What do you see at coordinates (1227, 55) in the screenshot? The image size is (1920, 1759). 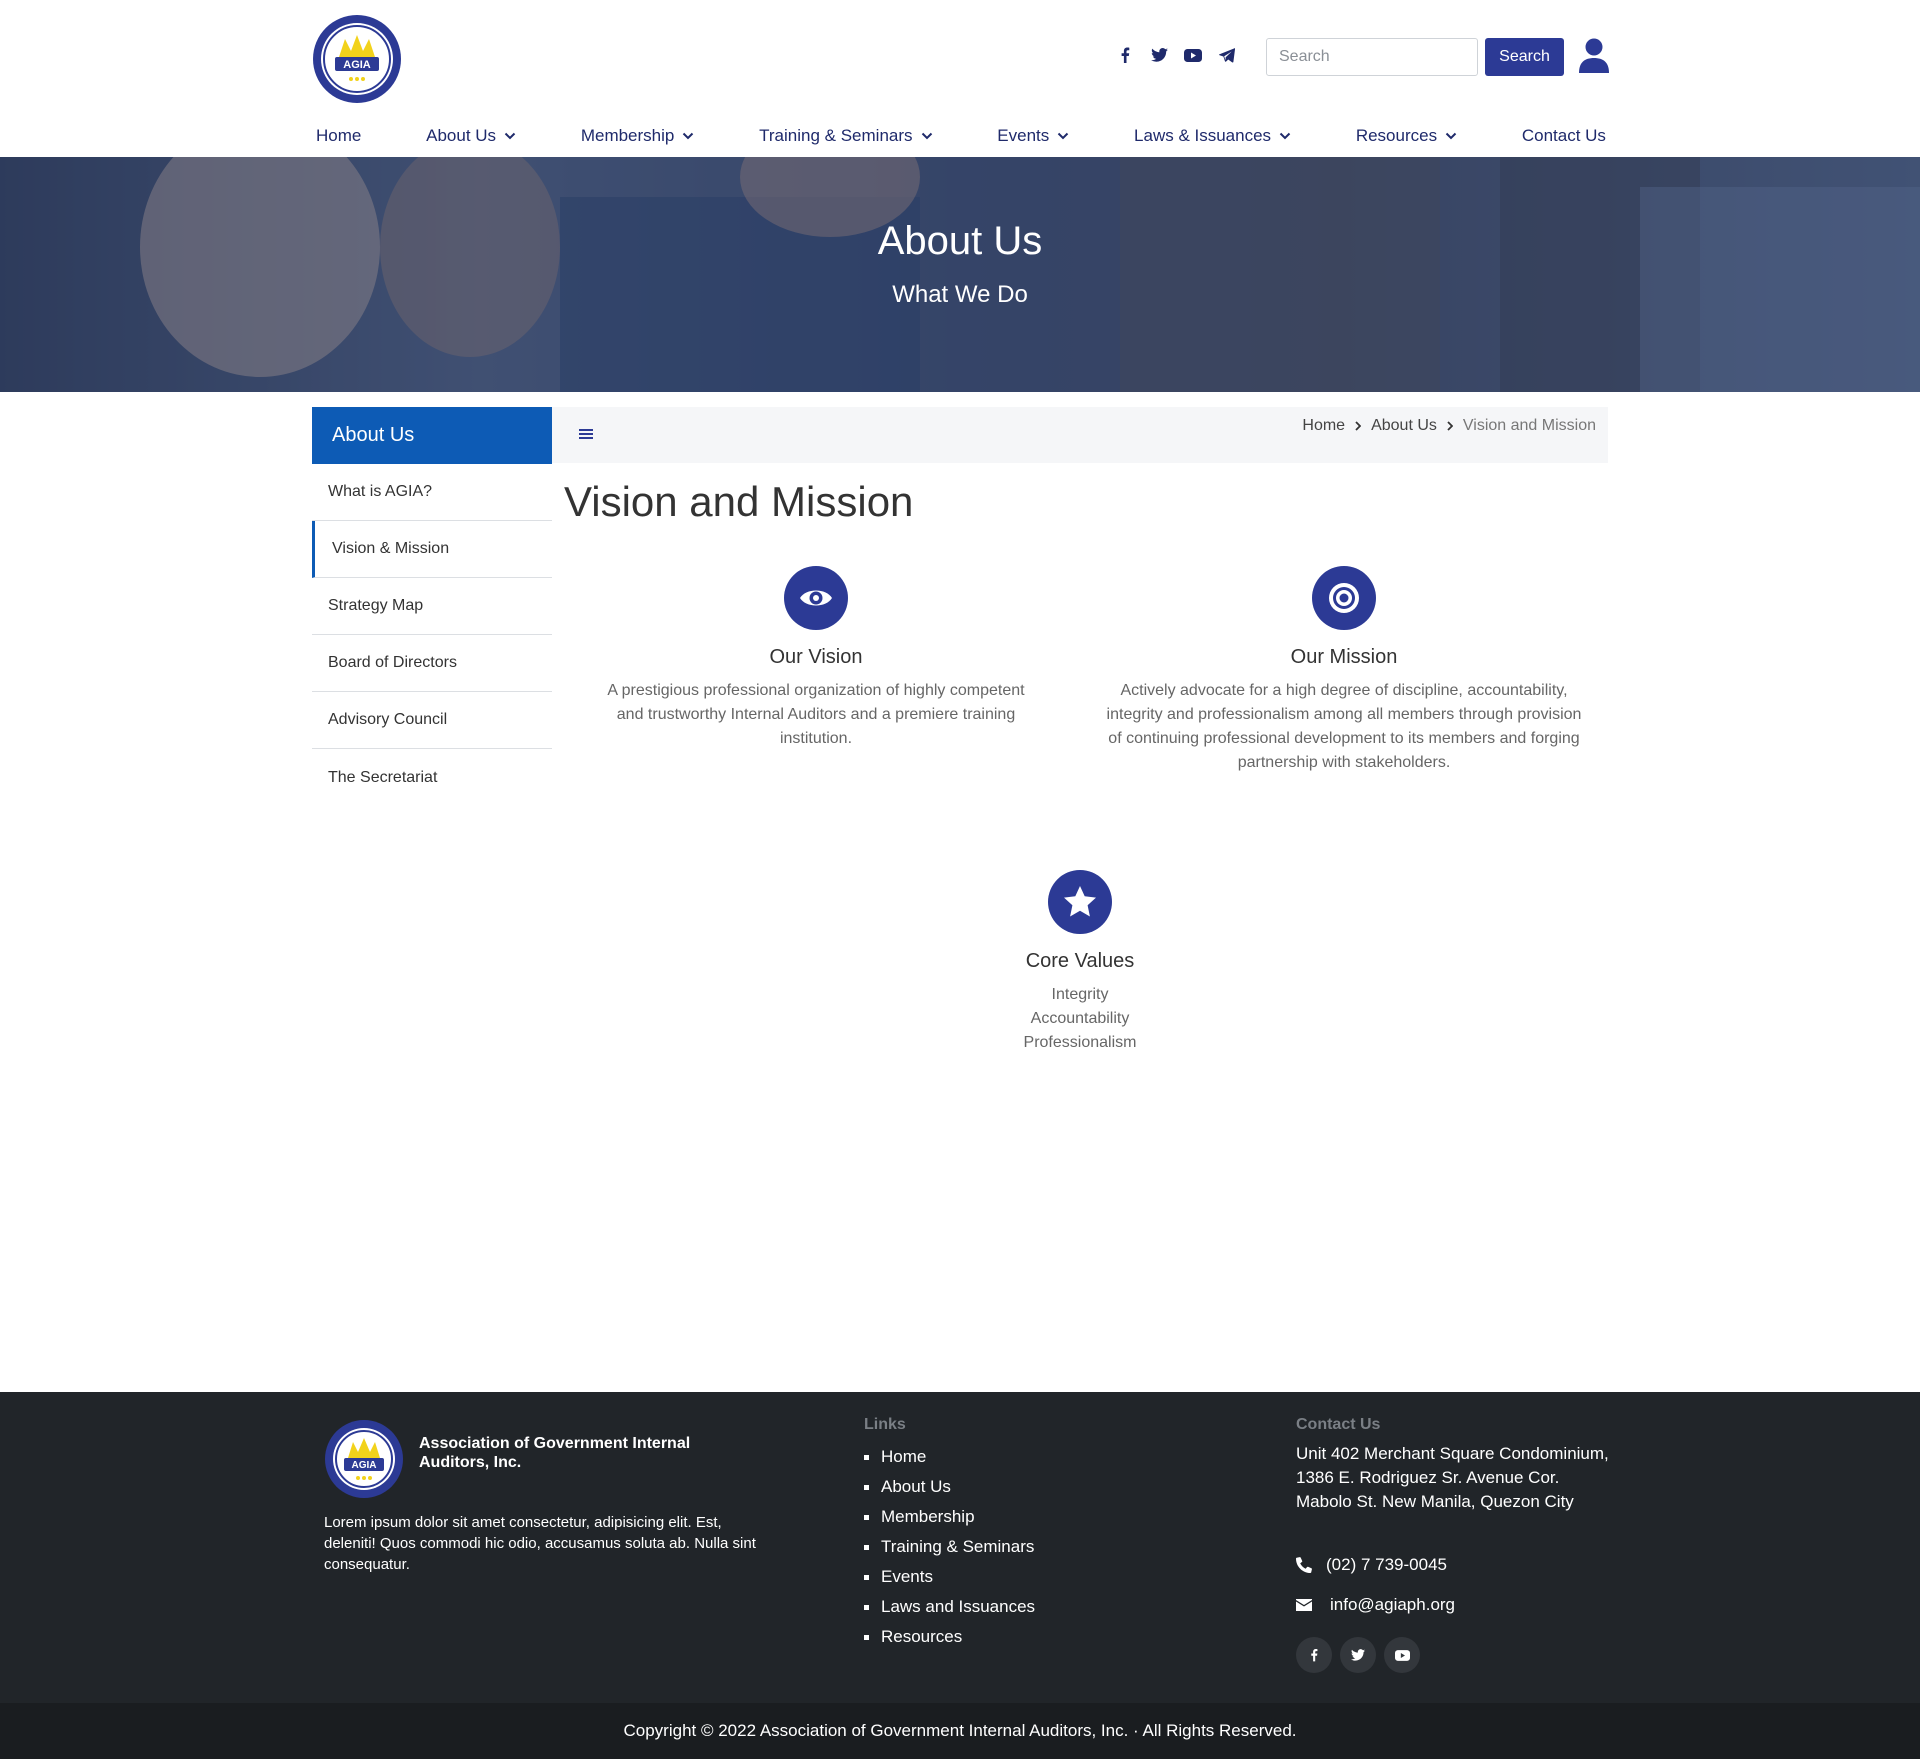 I see `telegram-icon` at bounding box center [1227, 55].